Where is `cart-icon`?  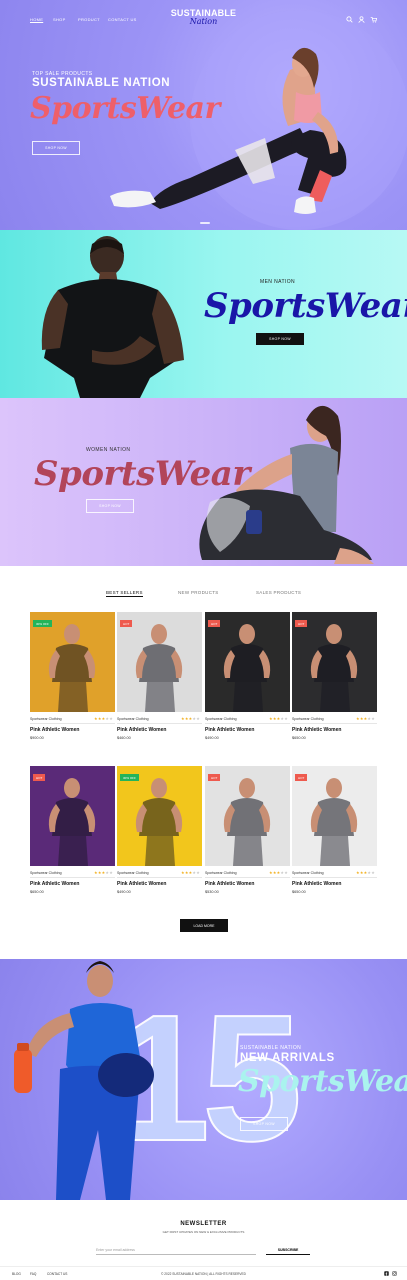
cart-icon is located at coordinates (373, 19).